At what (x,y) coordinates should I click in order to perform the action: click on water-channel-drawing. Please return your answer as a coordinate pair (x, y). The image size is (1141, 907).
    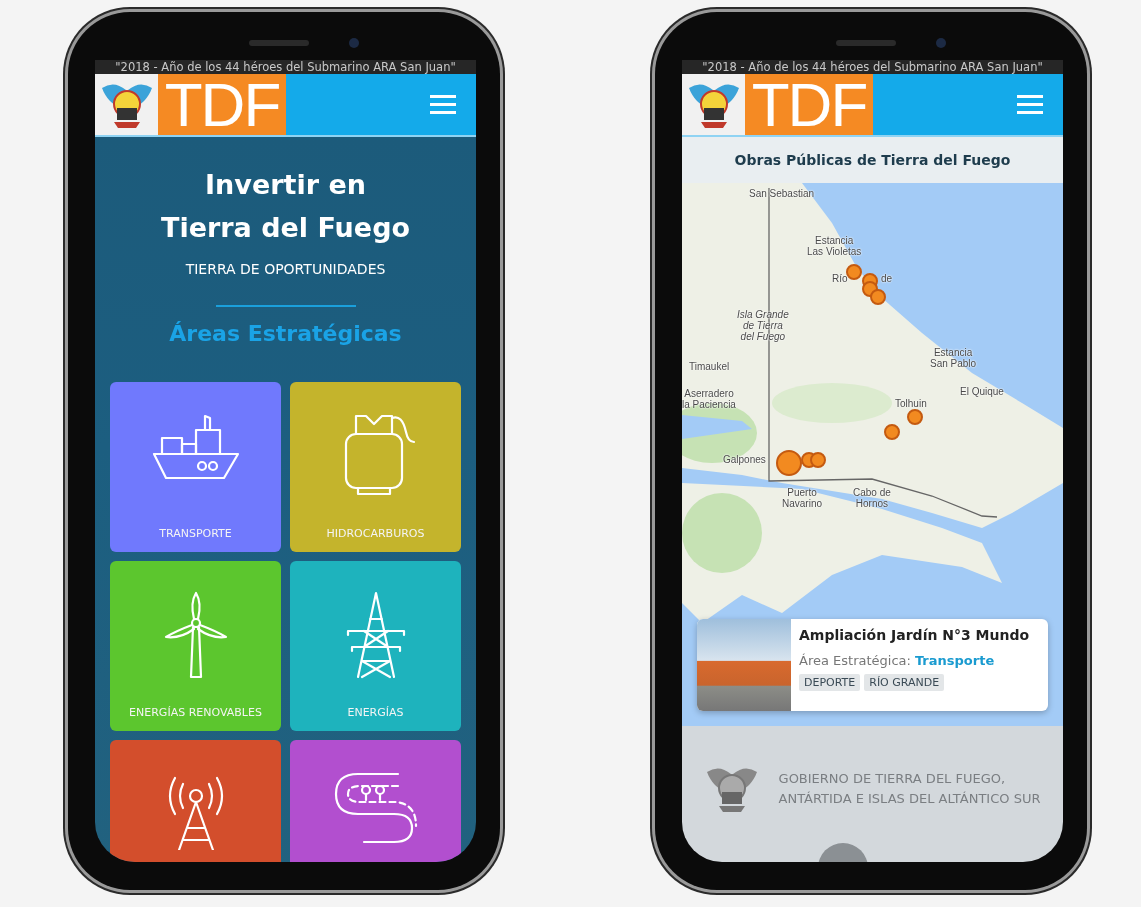
    Looking at the image, I should click on (717, 427).